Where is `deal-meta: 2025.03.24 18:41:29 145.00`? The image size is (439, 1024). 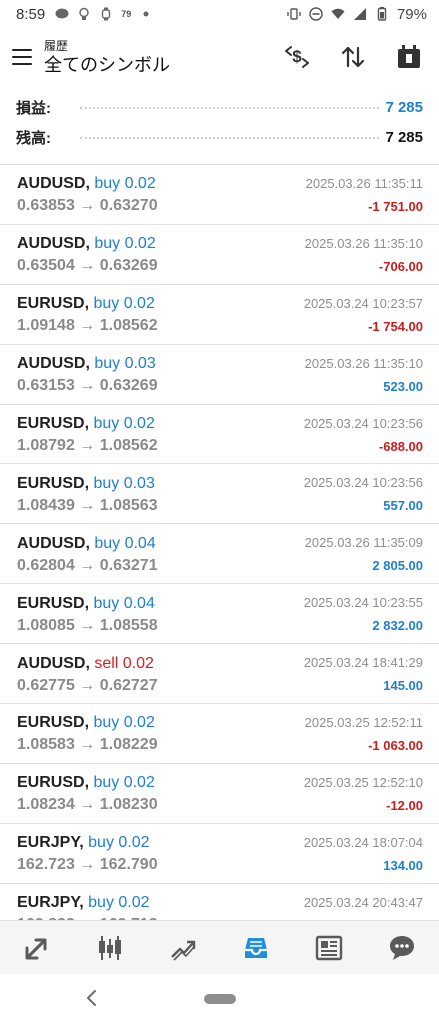 deal-meta: 2025.03.24 18:41:29 145.00 is located at coordinates (363, 673).